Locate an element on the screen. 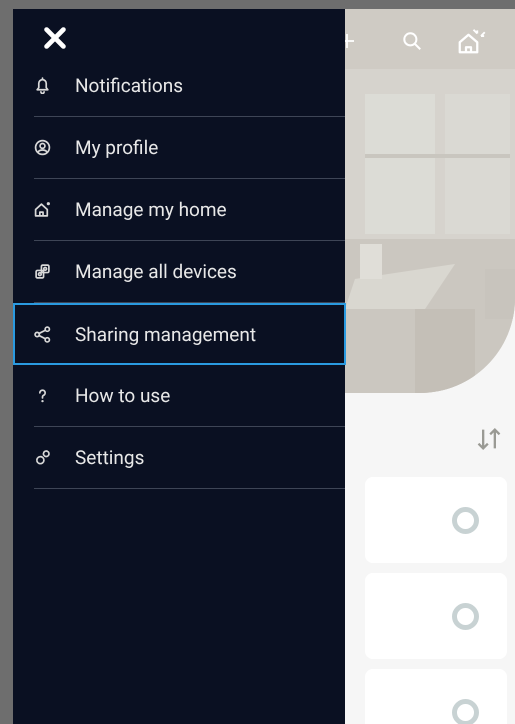 This screenshot has height=724, width=515. menu-item: Manage my home is located at coordinates (189, 210).